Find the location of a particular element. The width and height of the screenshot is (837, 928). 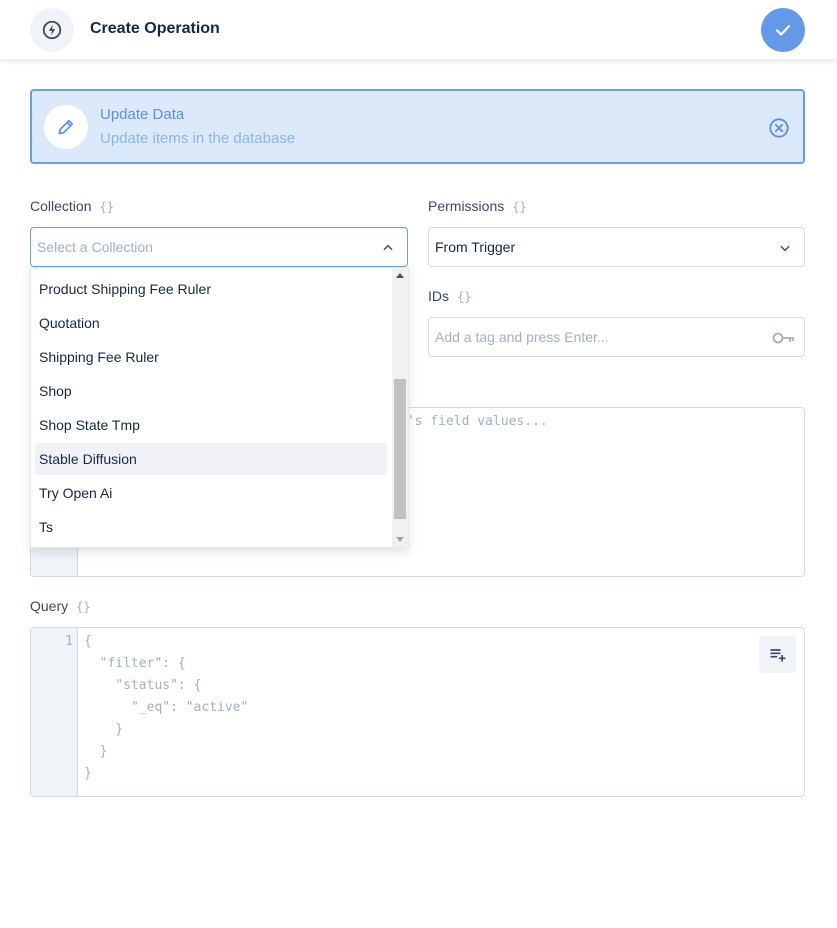

ids-label-text: IDs is located at coordinates (438, 296).